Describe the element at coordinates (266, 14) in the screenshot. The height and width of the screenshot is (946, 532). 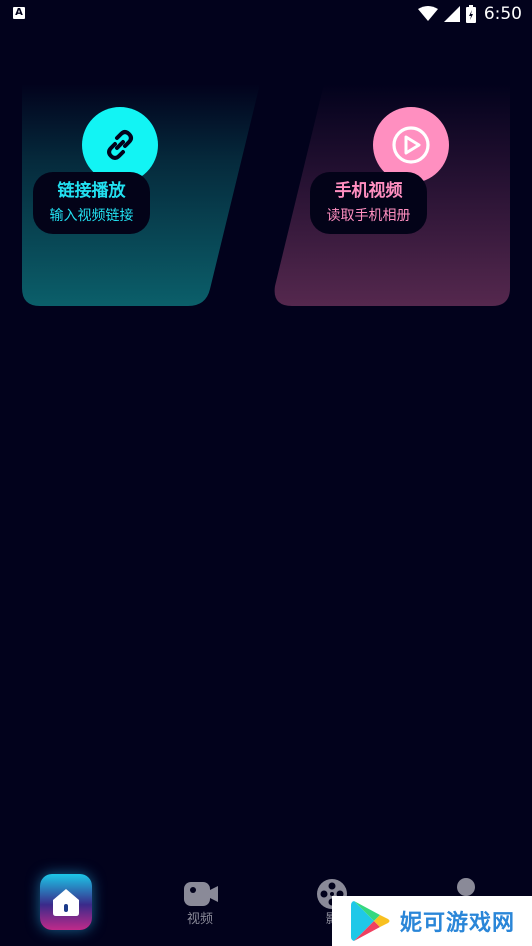
I see `status-bar: A 6:50` at that location.